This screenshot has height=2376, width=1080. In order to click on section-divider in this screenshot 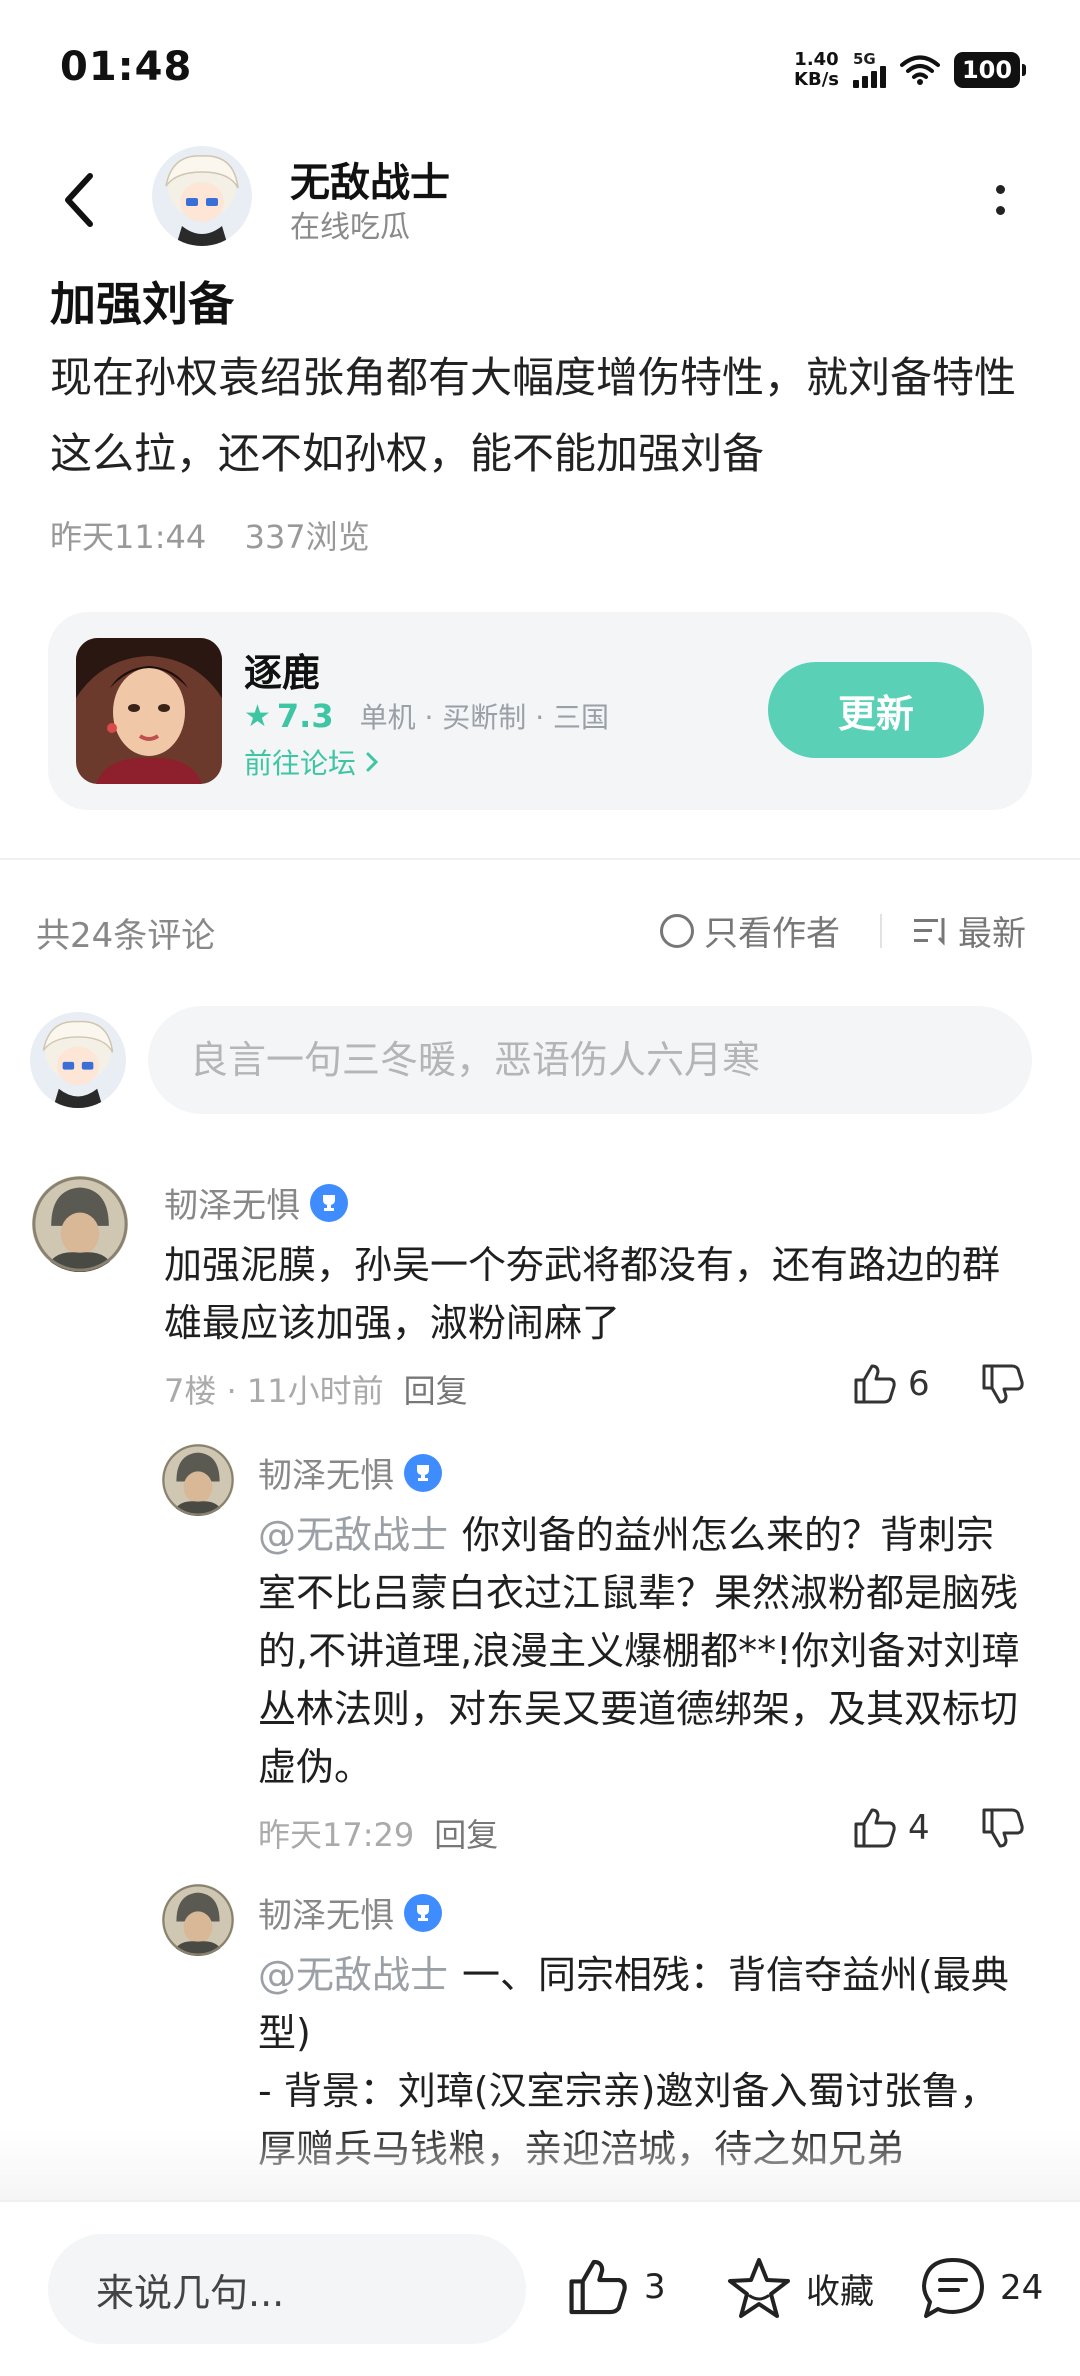, I will do `click(540, 859)`.